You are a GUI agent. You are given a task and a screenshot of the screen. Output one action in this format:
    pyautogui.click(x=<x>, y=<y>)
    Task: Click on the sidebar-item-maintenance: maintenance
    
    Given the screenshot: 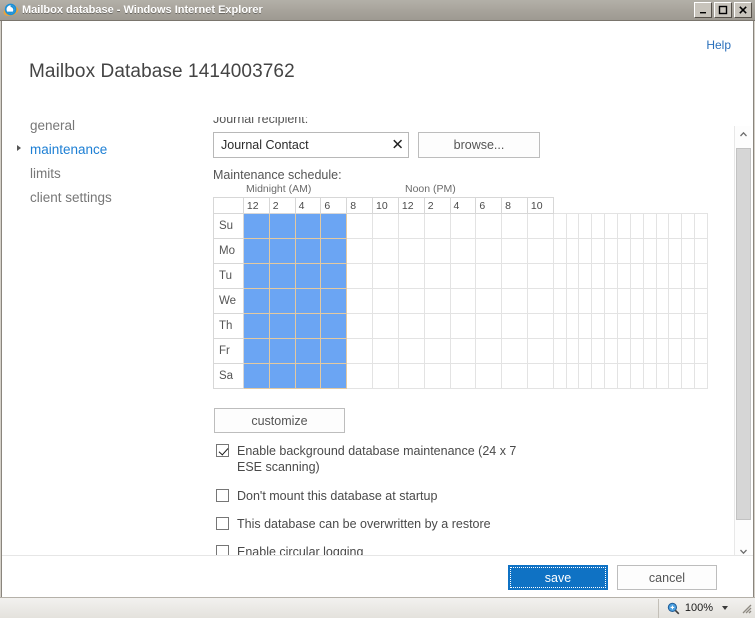 What is the action you would take?
    pyautogui.click(x=106, y=149)
    